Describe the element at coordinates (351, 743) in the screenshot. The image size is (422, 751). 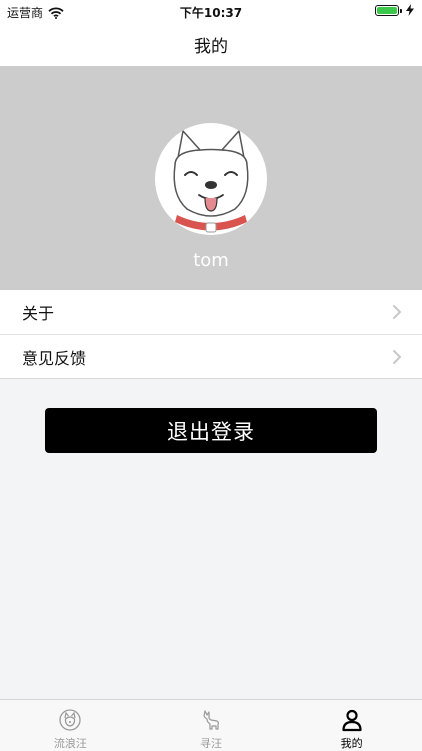
I see `tab-label: 我的` at that location.